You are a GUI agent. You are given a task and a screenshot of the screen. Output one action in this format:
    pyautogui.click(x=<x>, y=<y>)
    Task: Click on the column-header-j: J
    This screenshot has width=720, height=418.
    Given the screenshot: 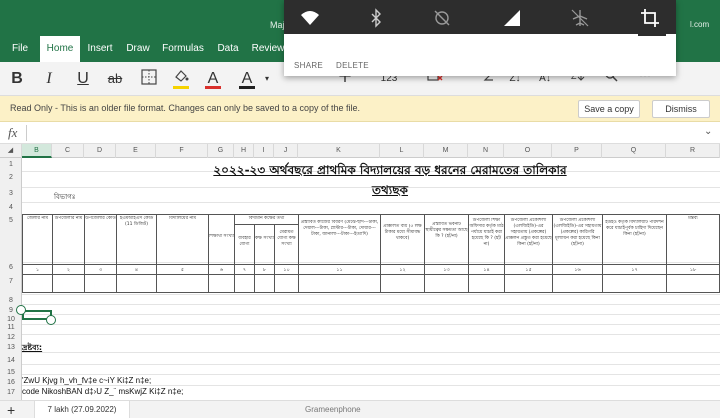 What is the action you would take?
    pyautogui.click(x=286, y=151)
    